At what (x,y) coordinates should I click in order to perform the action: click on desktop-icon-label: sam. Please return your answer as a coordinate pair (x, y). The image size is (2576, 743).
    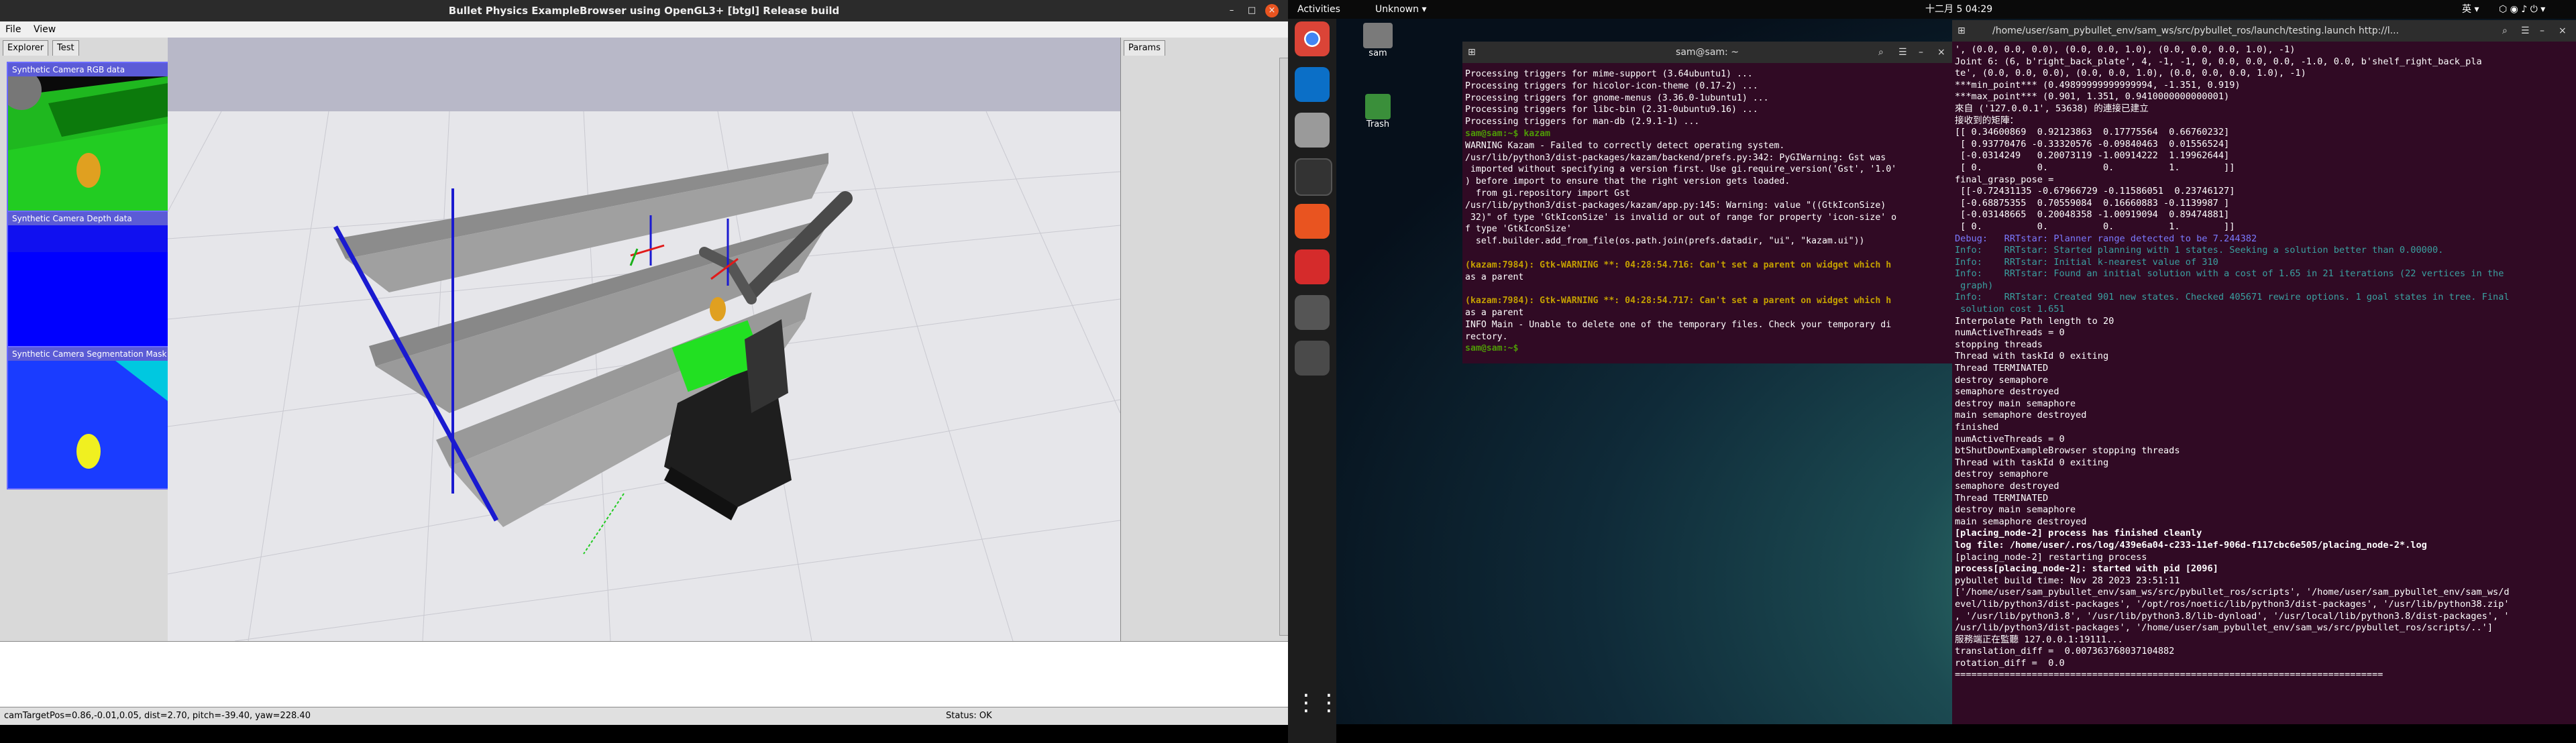
    Looking at the image, I should click on (1377, 53).